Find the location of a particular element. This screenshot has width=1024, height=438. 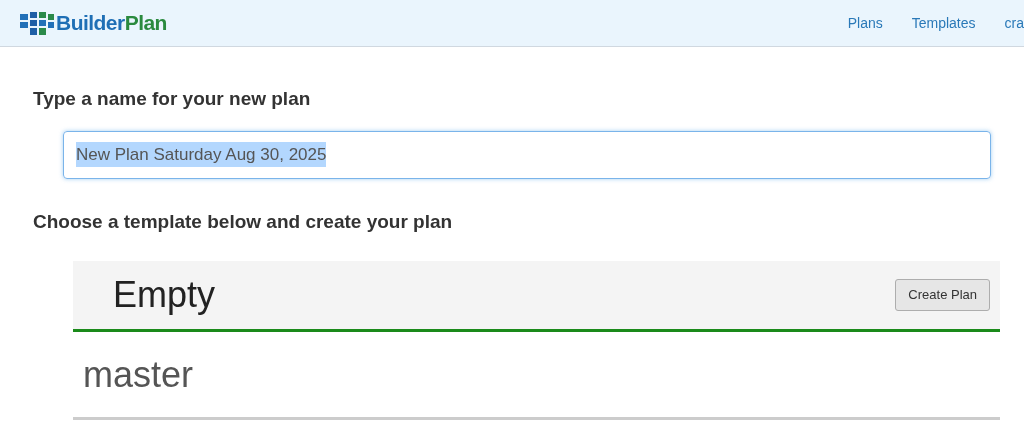

template-name: master is located at coordinates (138, 374).